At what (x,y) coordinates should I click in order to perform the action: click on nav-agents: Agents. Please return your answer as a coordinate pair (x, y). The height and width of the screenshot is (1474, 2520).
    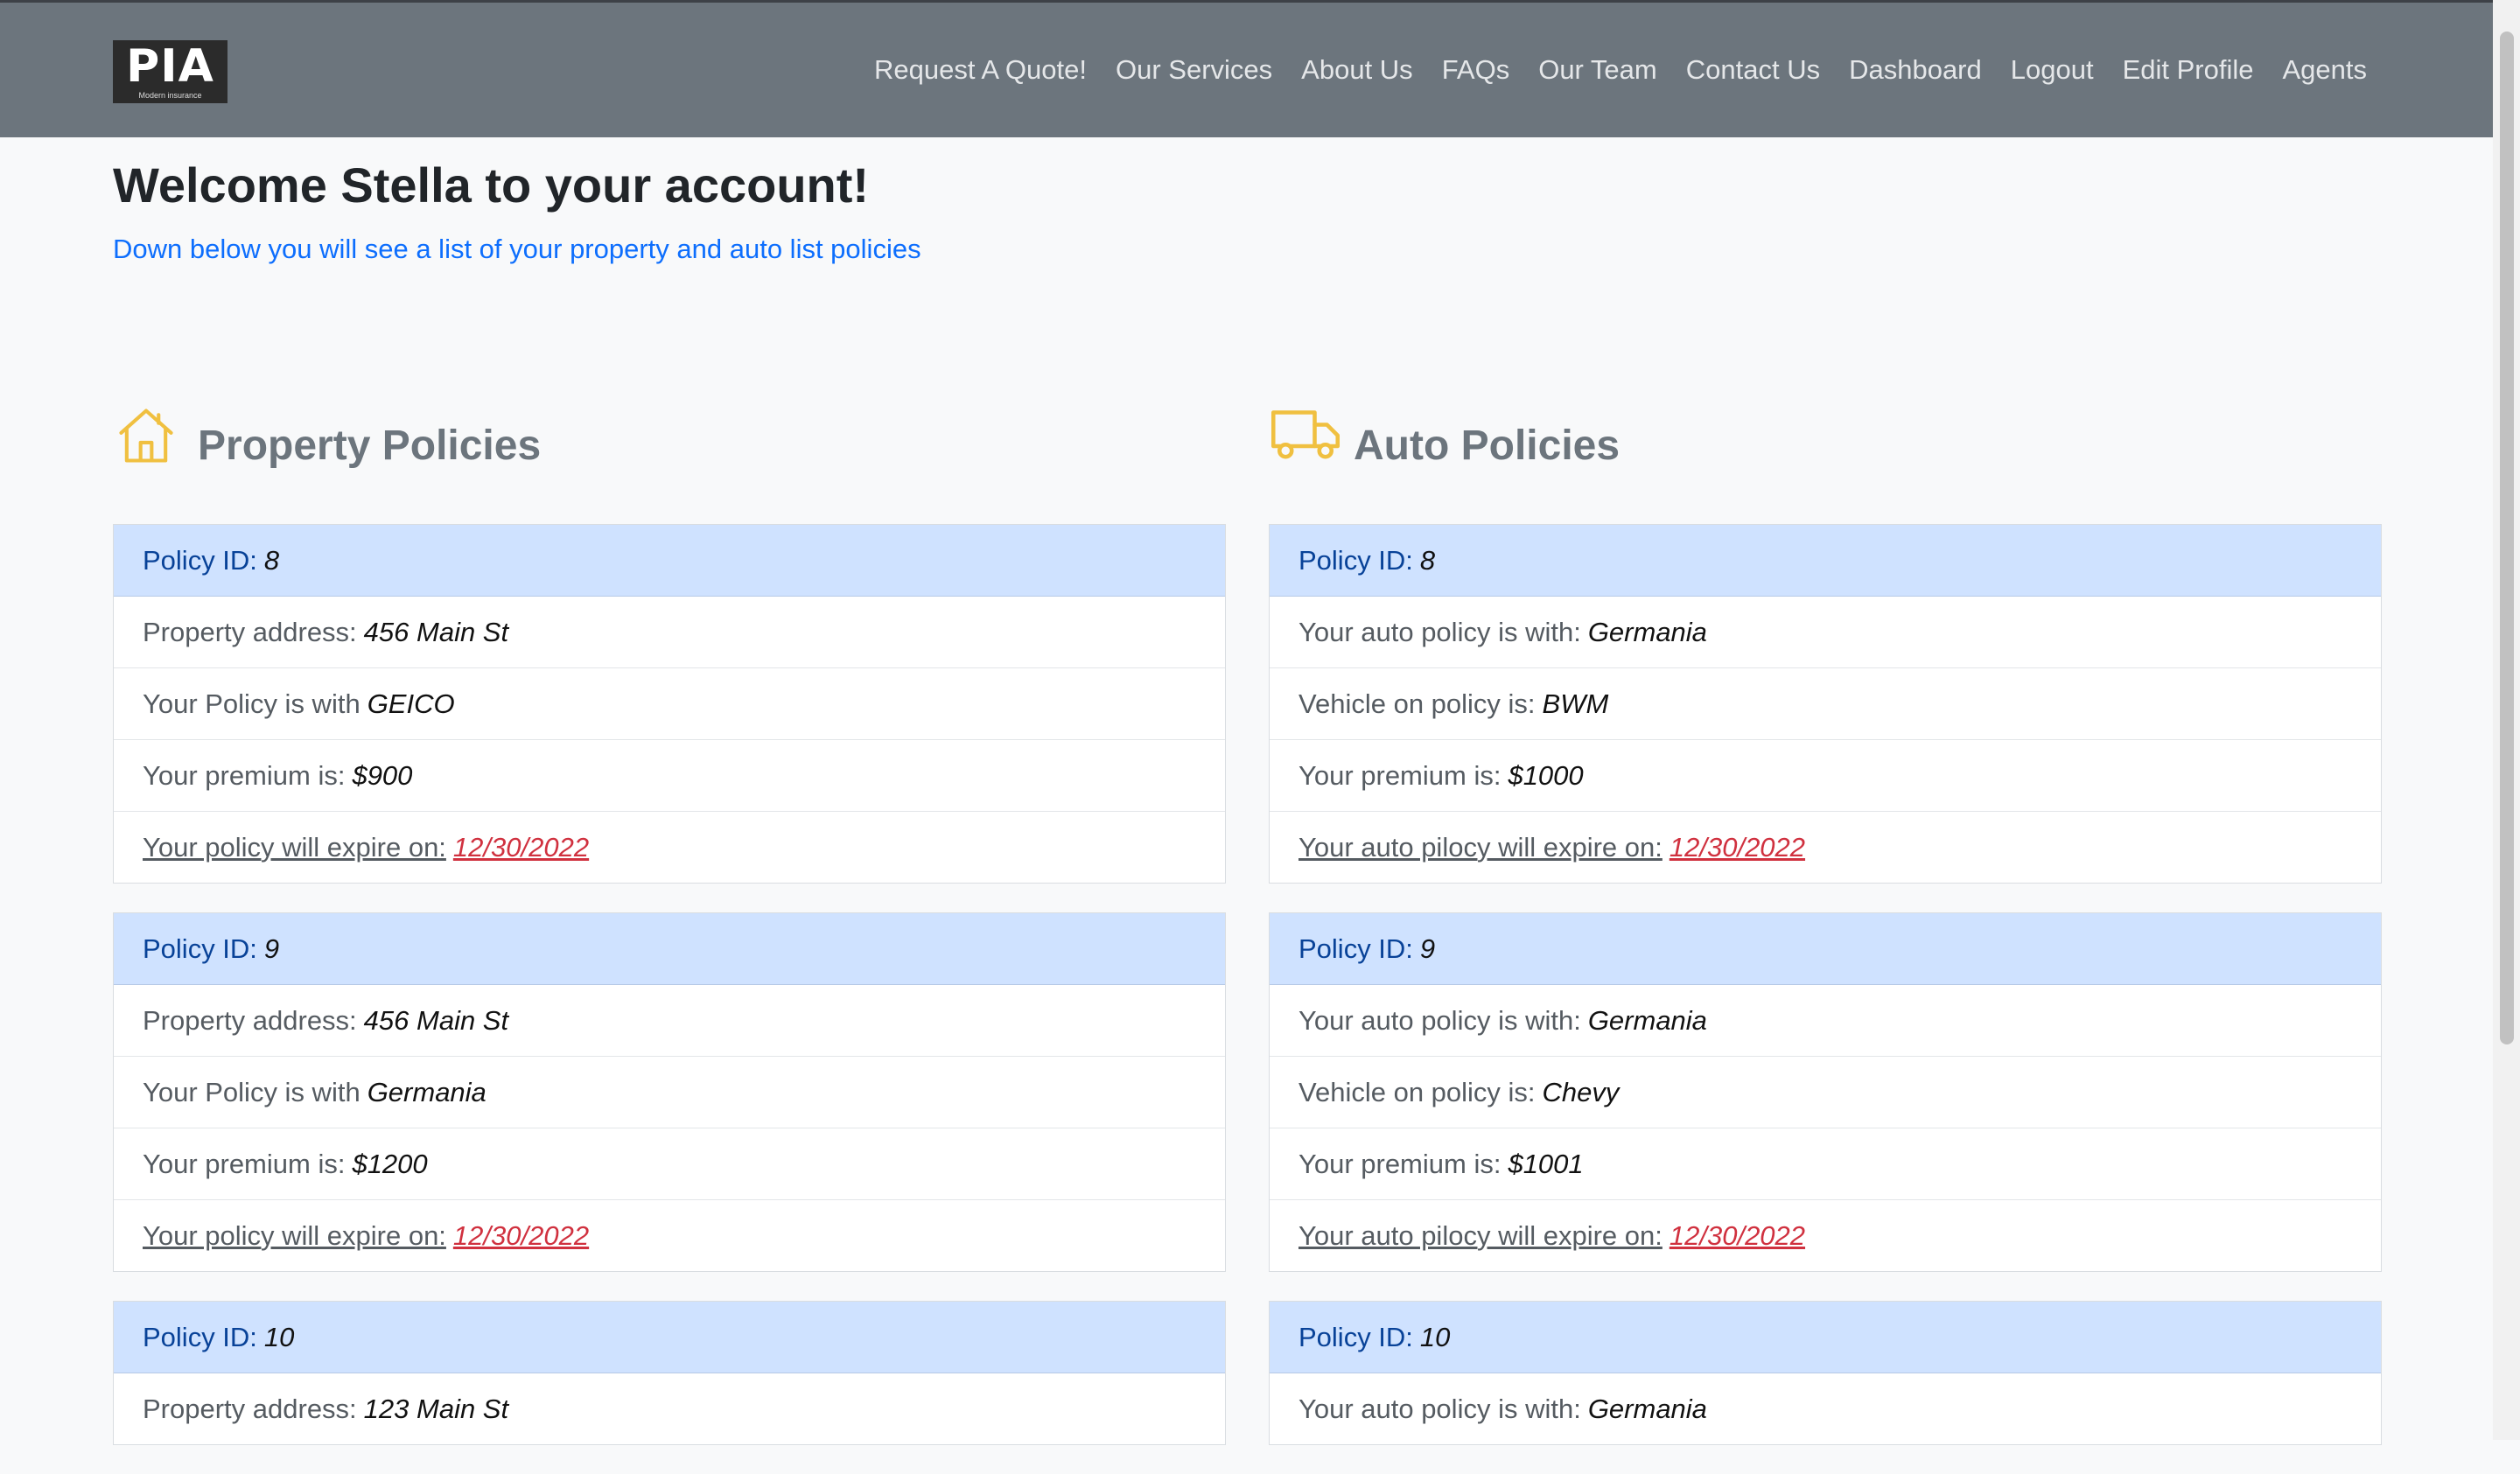
    Looking at the image, I should click on (2324, 70).